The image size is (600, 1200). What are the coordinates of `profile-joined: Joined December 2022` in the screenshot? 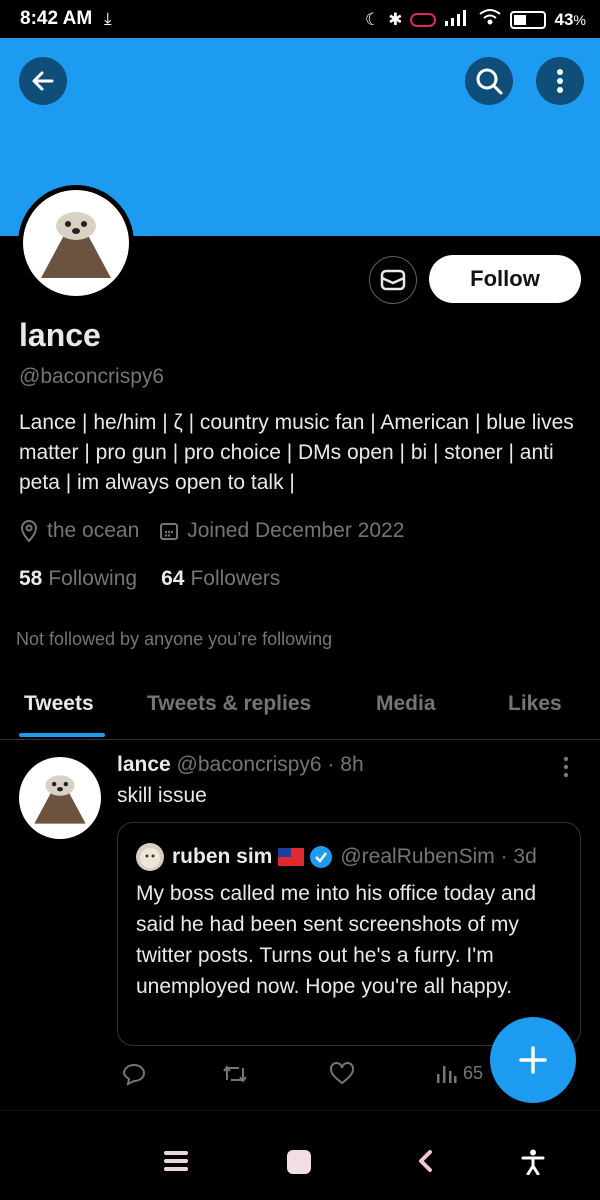 It's located at (296, 530).